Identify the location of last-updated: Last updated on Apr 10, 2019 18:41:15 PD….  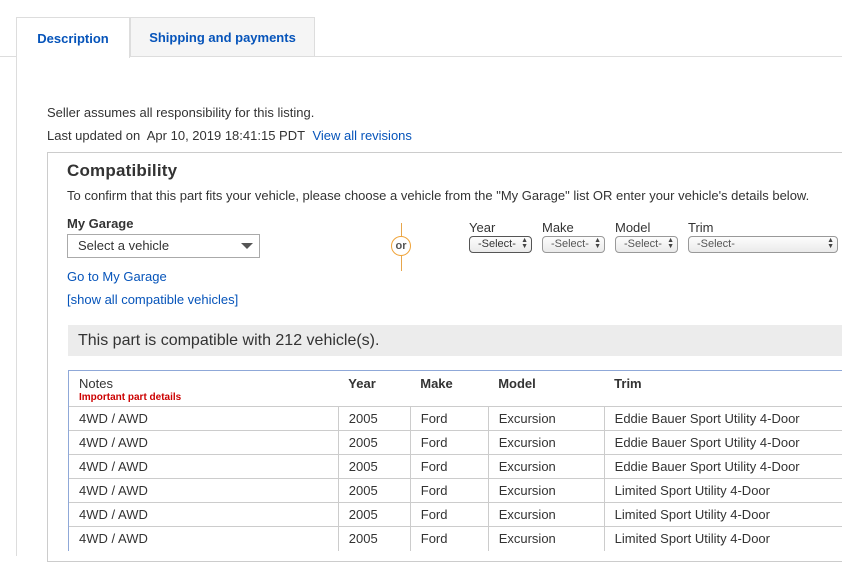
(229, 135).